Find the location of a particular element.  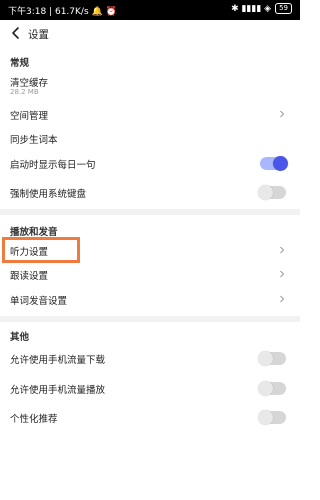

setting-mobile-play: 允许使用手机流量播放 is located at coordinates (150, 388).